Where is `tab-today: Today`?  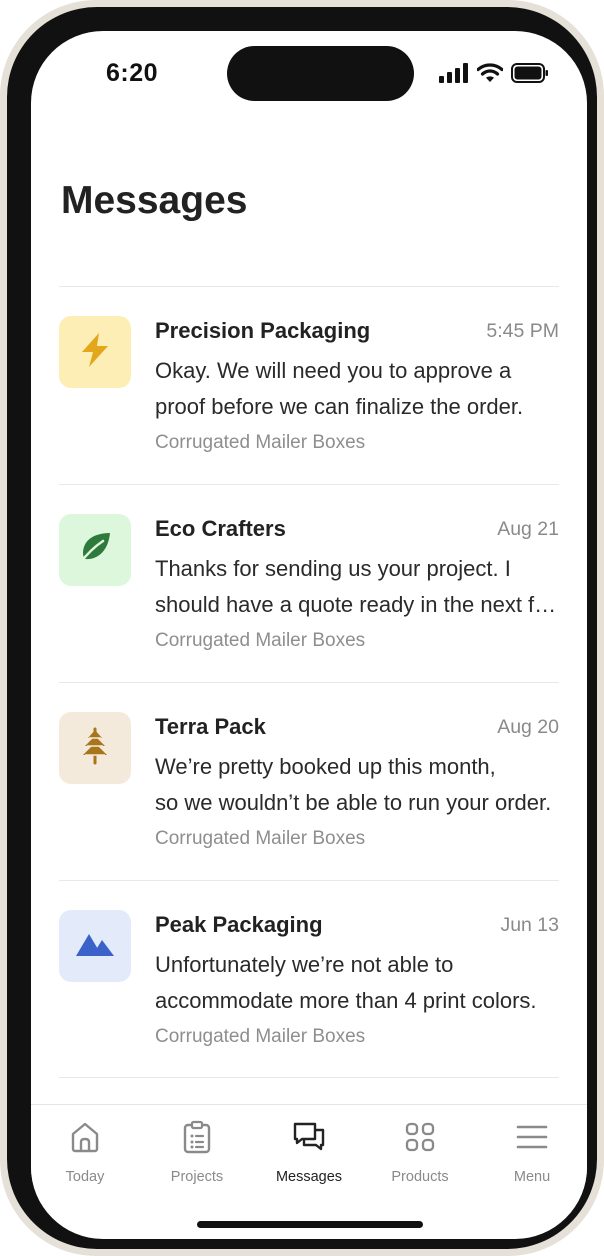
tab-today: Today is located at coordinates (85, 1153).